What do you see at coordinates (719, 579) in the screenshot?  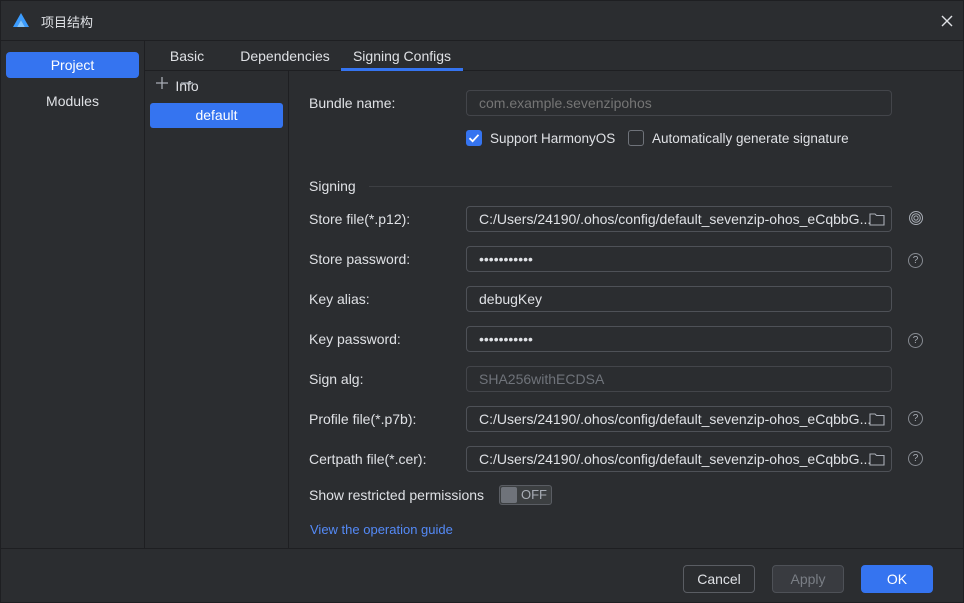 I see `cancel-button: Cancel` at bounding box center [719, 579].